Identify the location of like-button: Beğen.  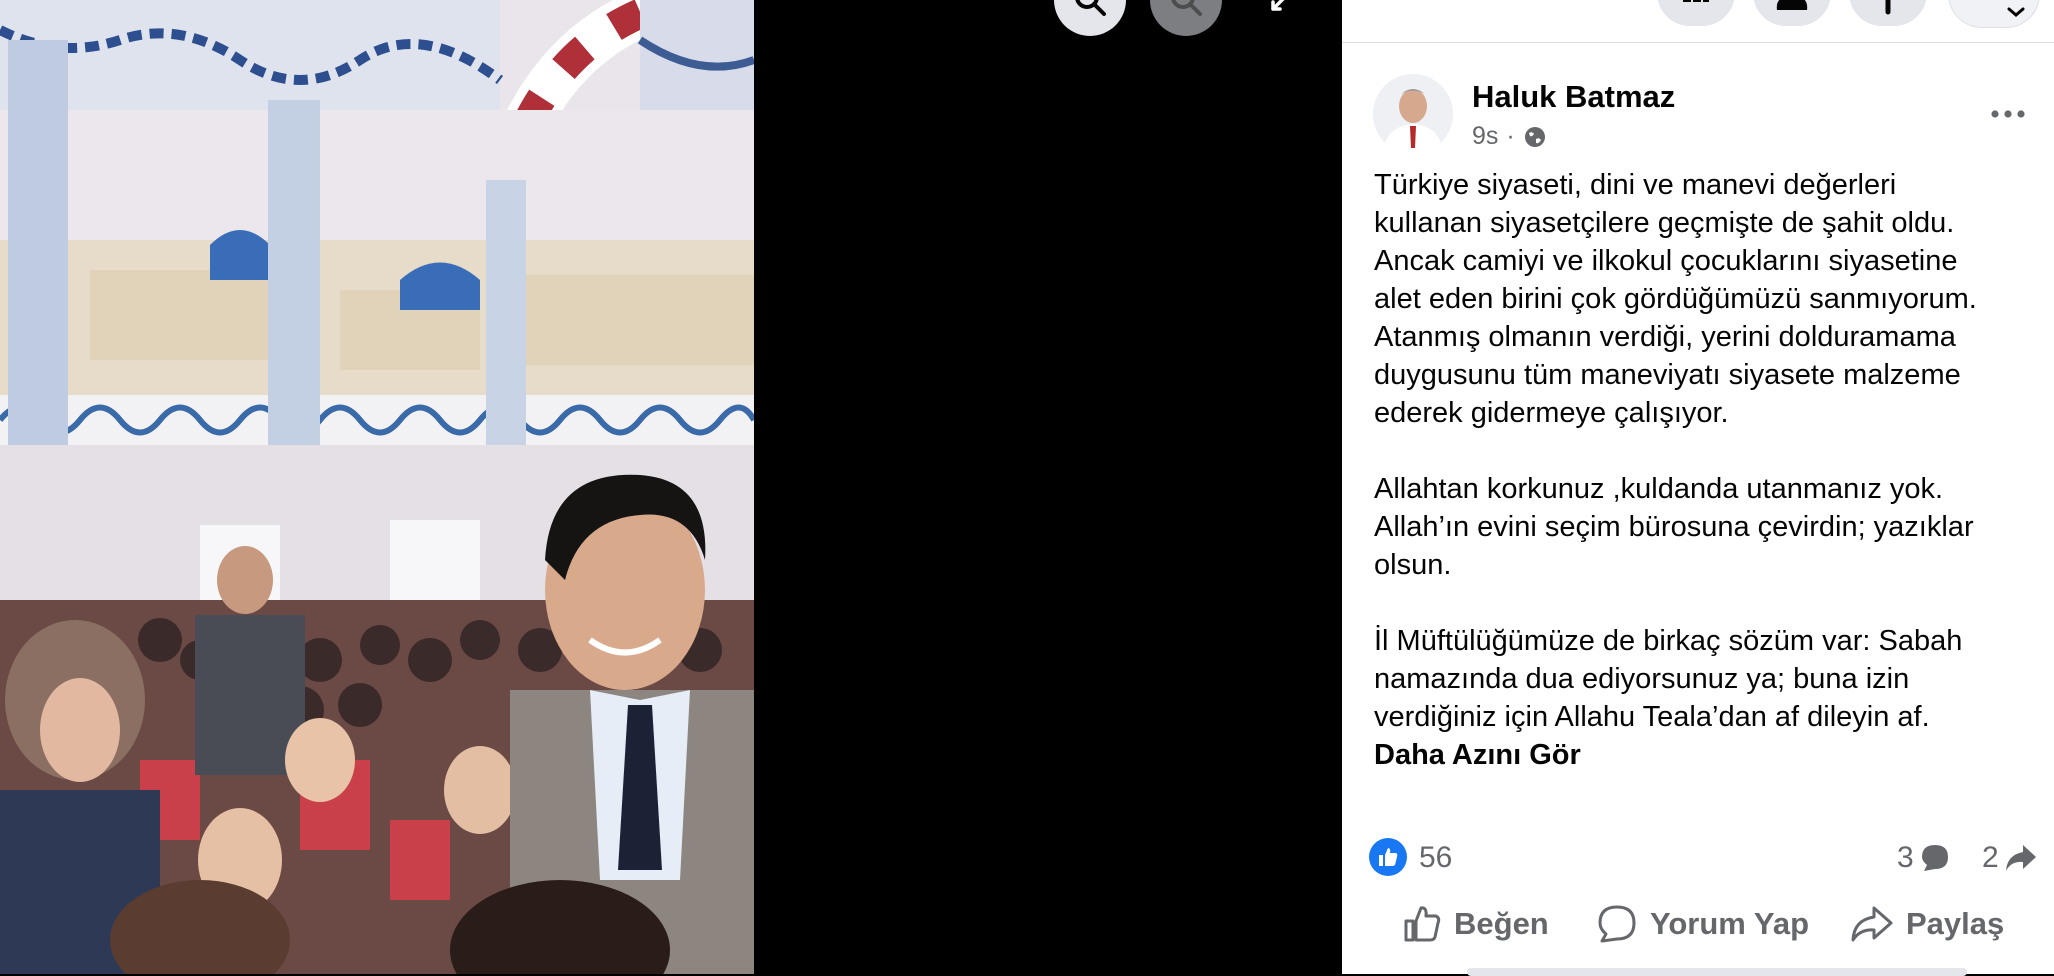
(1475, 924).